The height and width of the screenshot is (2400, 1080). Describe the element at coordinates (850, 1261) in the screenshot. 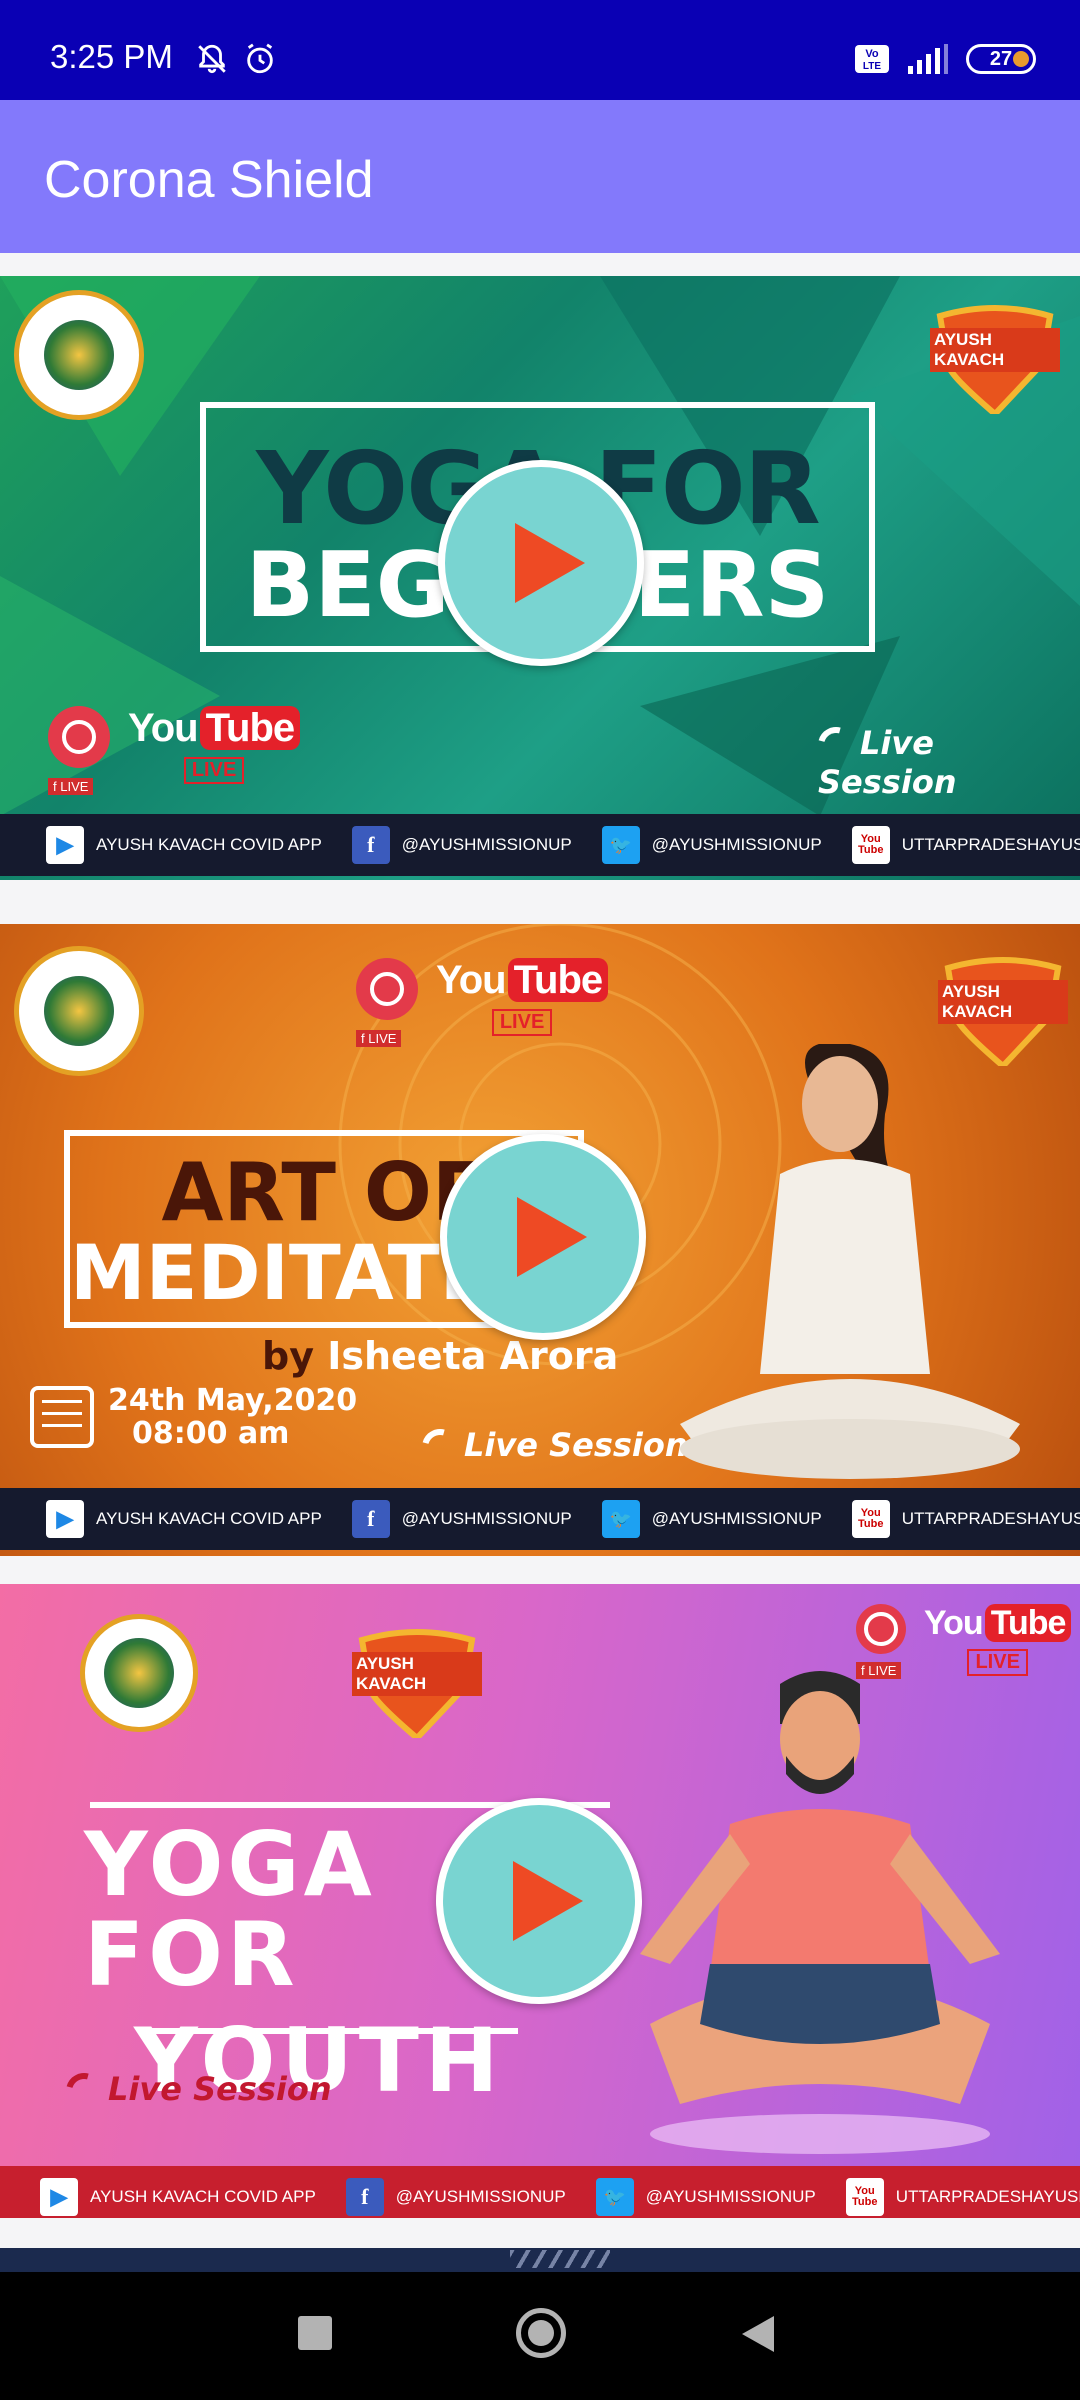

I see `meditating-woman-illustration` at that location.